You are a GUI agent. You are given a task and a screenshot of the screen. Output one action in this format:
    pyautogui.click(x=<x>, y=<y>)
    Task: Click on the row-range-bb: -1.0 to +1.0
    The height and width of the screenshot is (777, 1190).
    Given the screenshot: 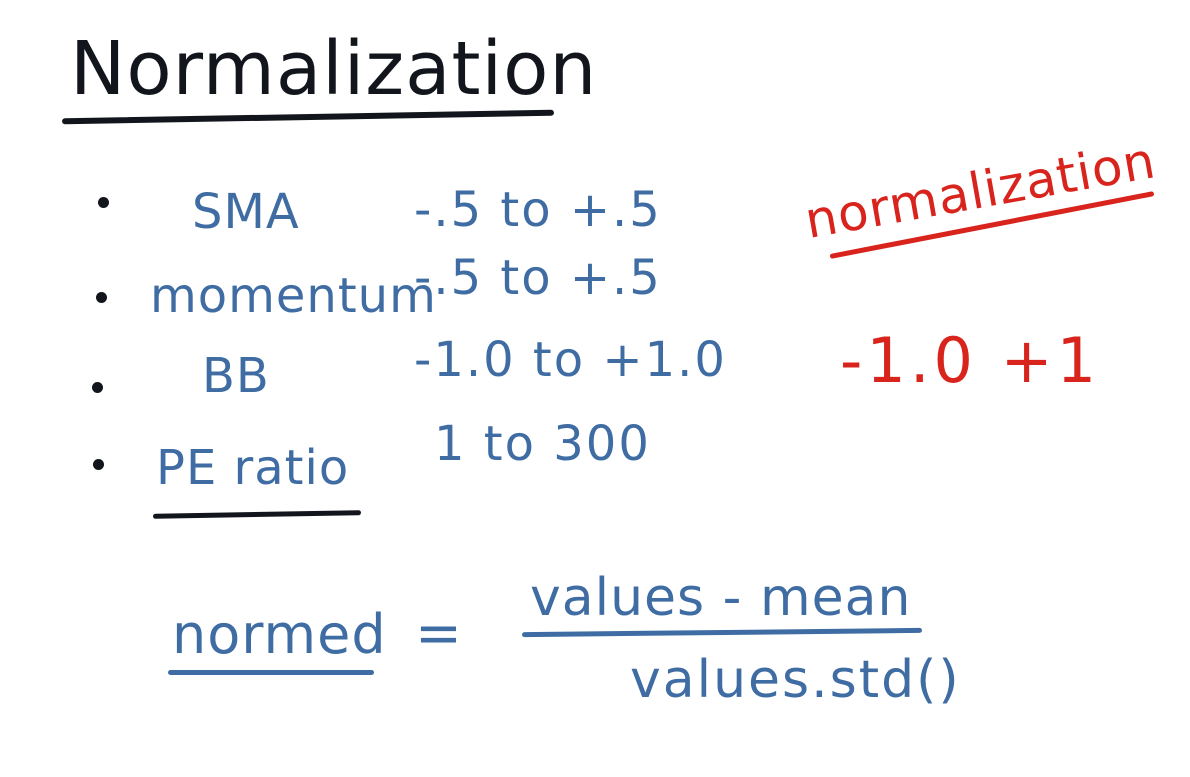 What is the action you would take?
    pyautogui.click(x=570, y=360)
    